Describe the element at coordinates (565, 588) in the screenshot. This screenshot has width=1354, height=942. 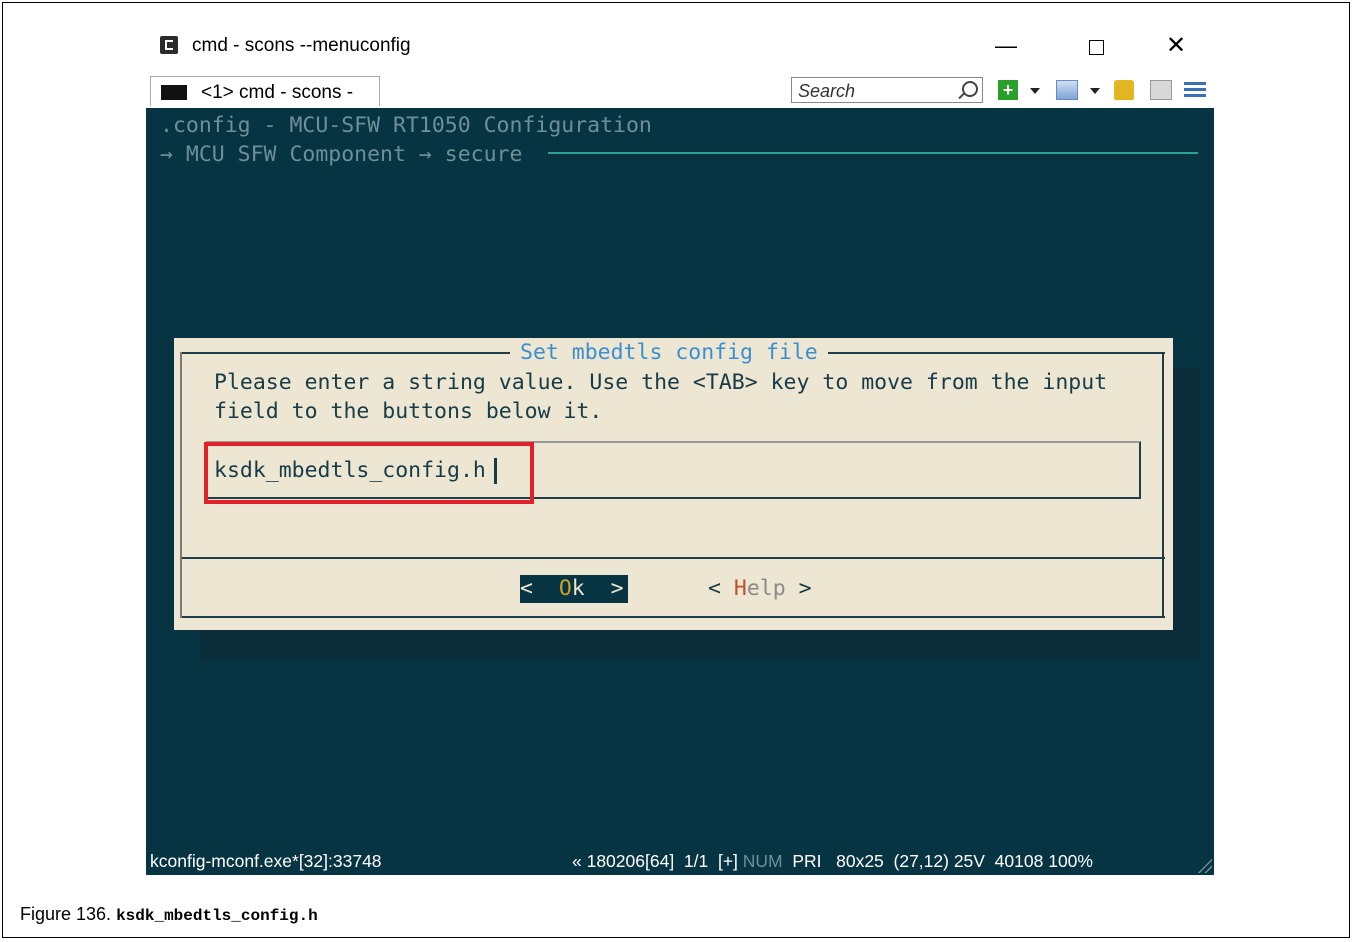
I see `ok-button-hotkey: O` at that location.